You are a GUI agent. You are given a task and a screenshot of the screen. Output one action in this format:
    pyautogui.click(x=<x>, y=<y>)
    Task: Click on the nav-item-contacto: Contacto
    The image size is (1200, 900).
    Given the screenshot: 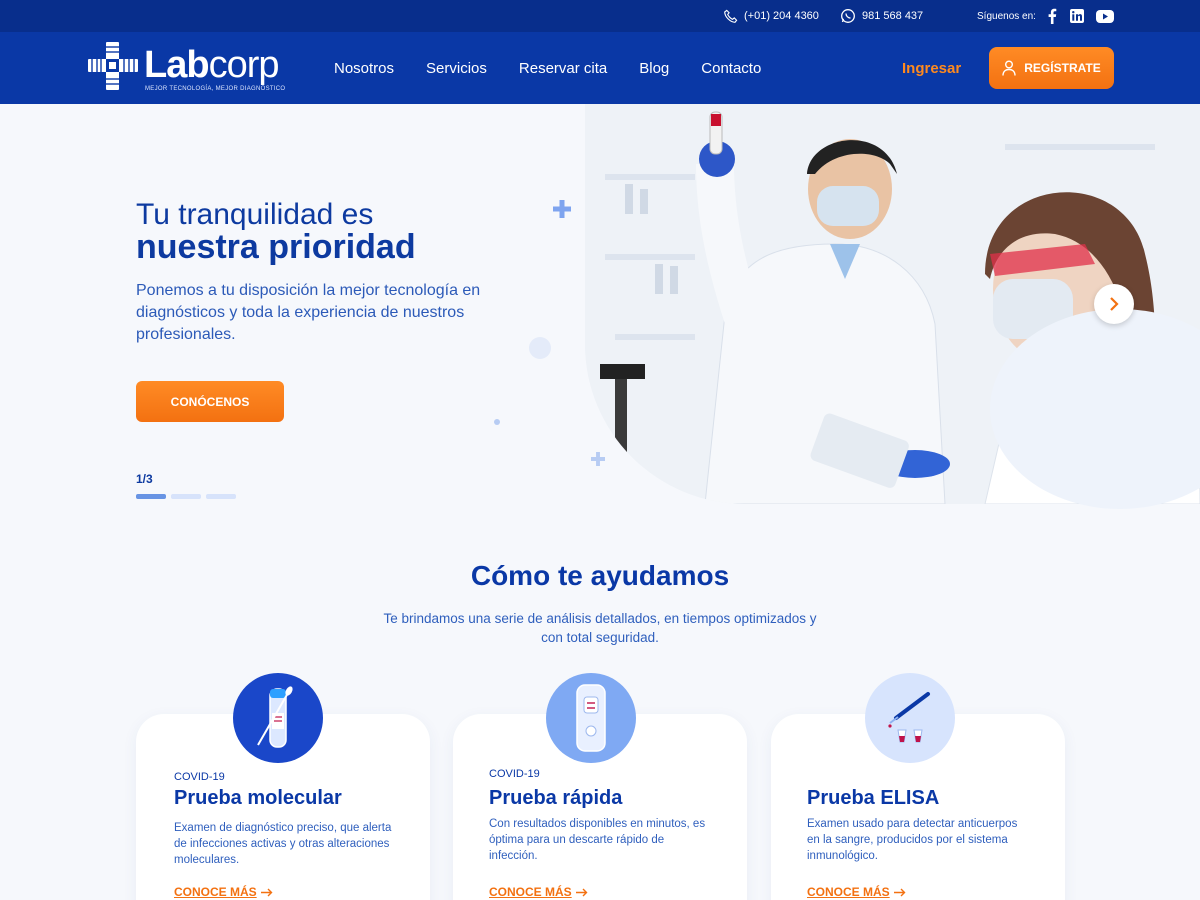 What is the action you would take?
    pyautogui.click(x=731, y=68)
    